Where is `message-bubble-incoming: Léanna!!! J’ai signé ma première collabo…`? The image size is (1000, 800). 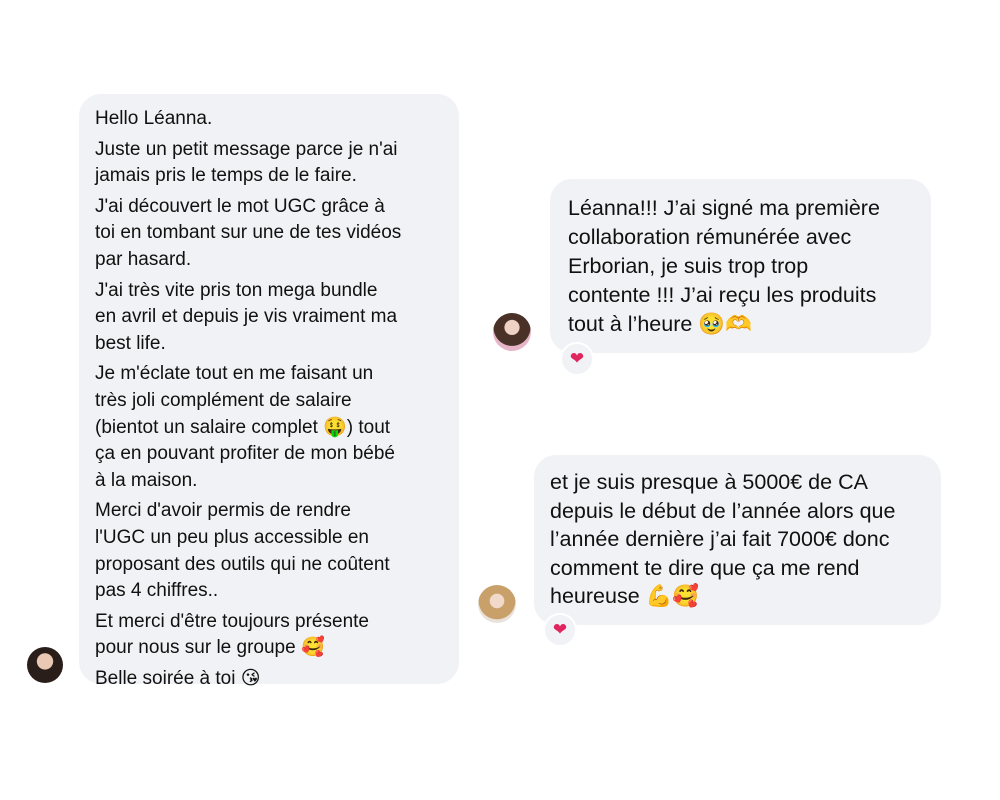 message-bubble-incoming: Léanna!!! J’ai signé ma première collabo… is located at coordinates (740, 266).